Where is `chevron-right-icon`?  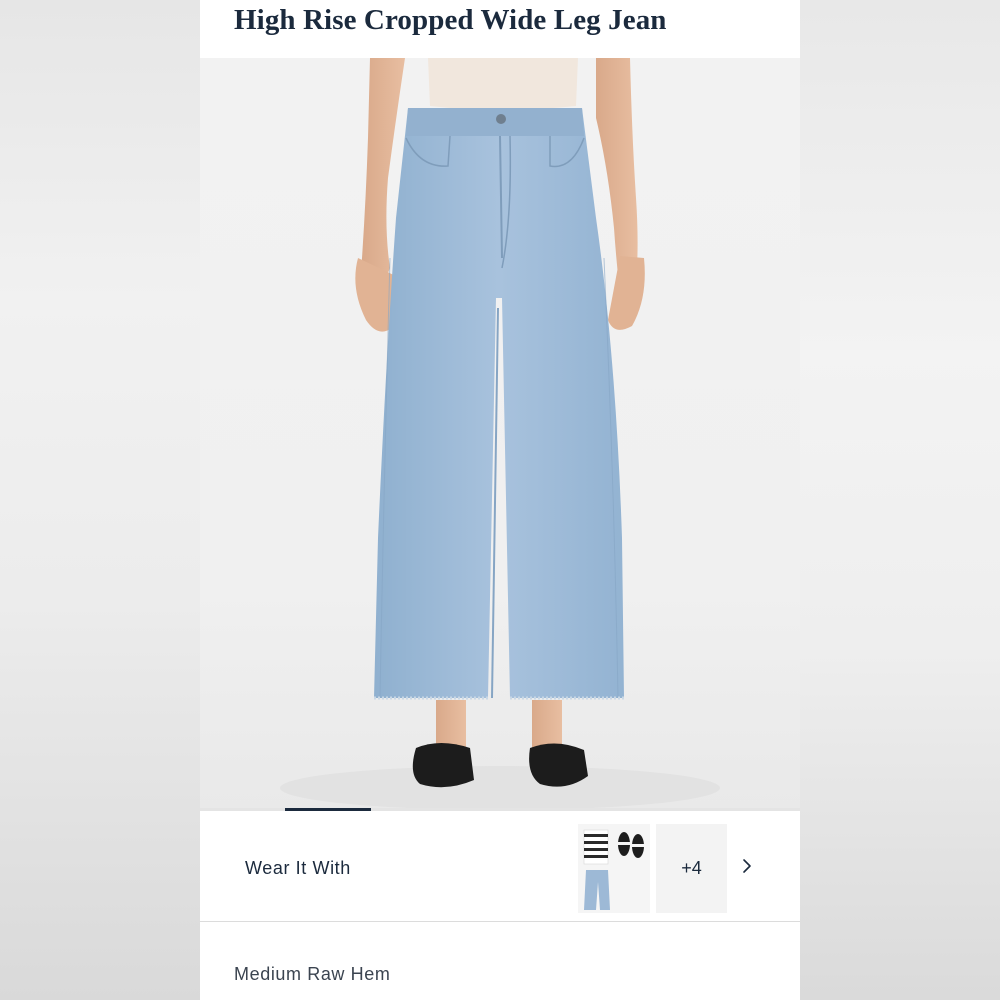 chevron-right-icon is located at coordinates (747, 866).